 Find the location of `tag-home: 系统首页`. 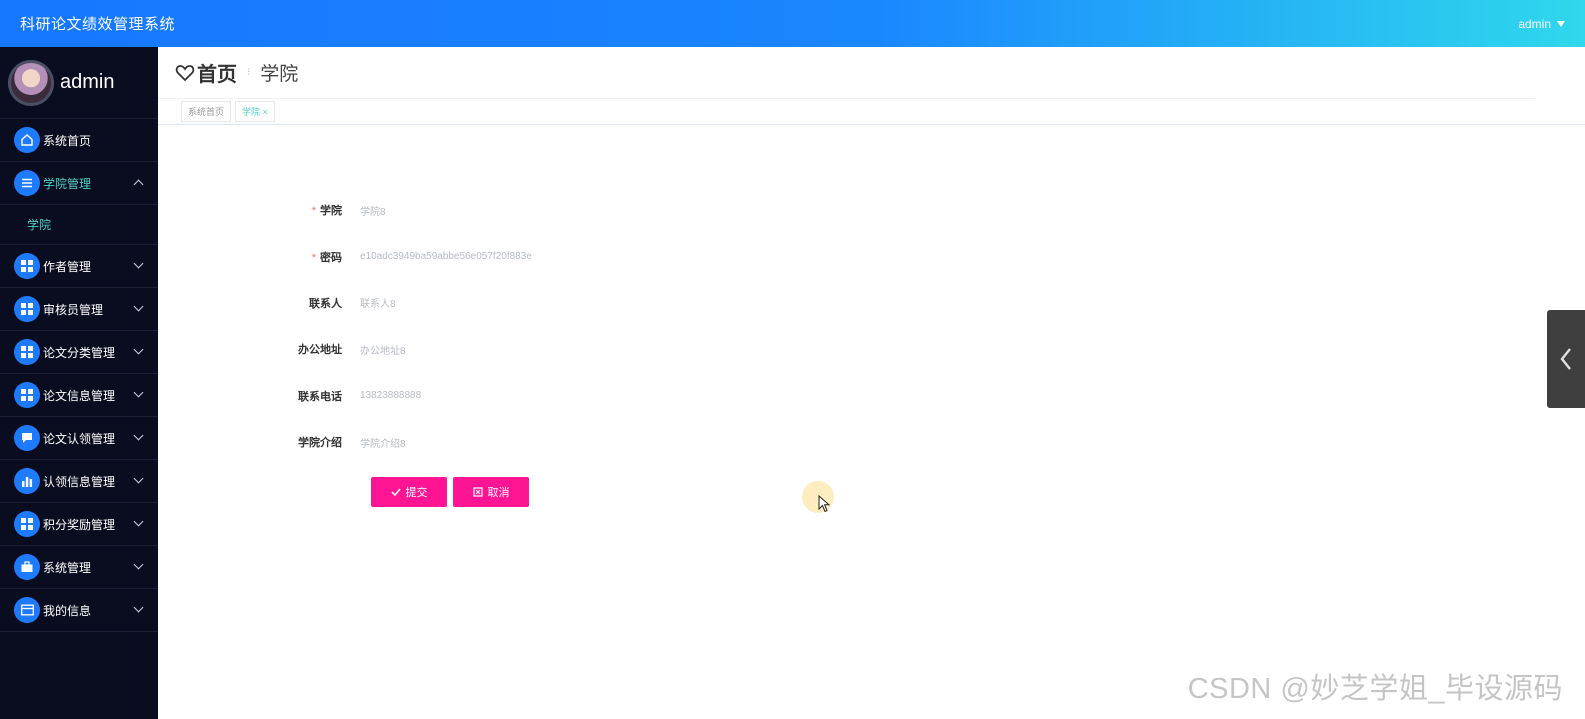

tag-home: 系统首页 is located at coordinates (206, 111).